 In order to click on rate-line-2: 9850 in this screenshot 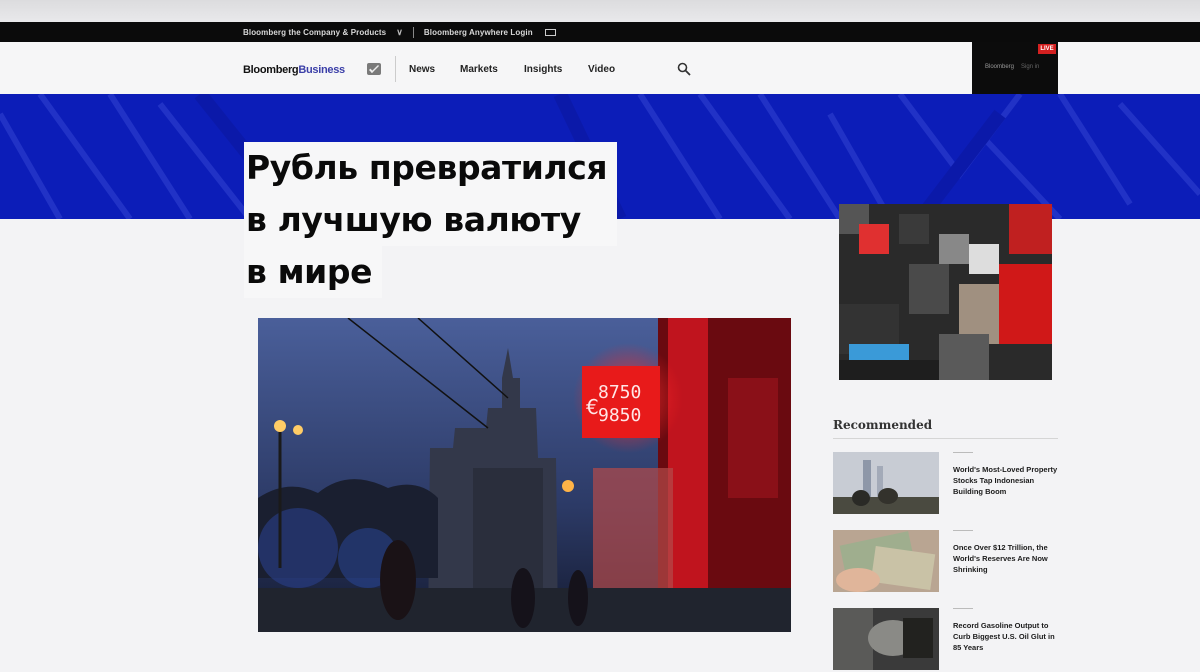, I will do `click(619, 415)`.